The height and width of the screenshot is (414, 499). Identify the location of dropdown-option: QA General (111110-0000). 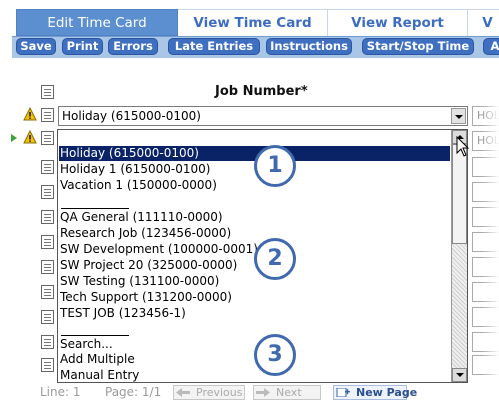
(141, 217).